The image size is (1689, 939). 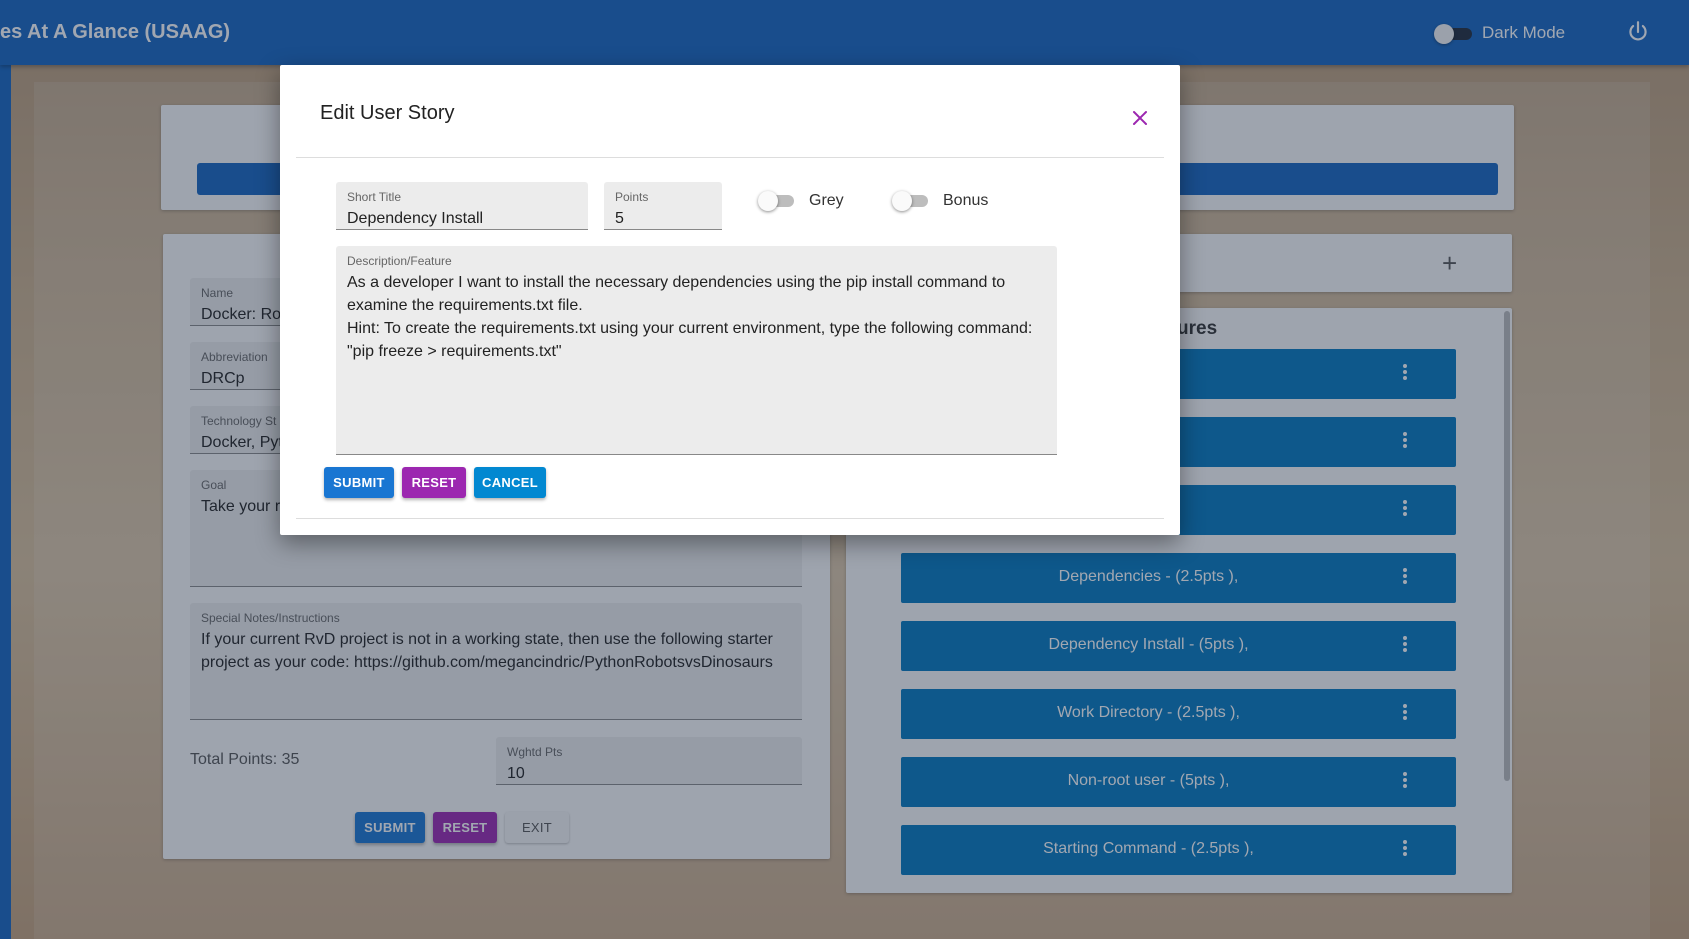 What do you see at coordinates (387, 113) in the screenshot?
I see `dialog-title: Edit User Story` at bounding box center [387, 113].